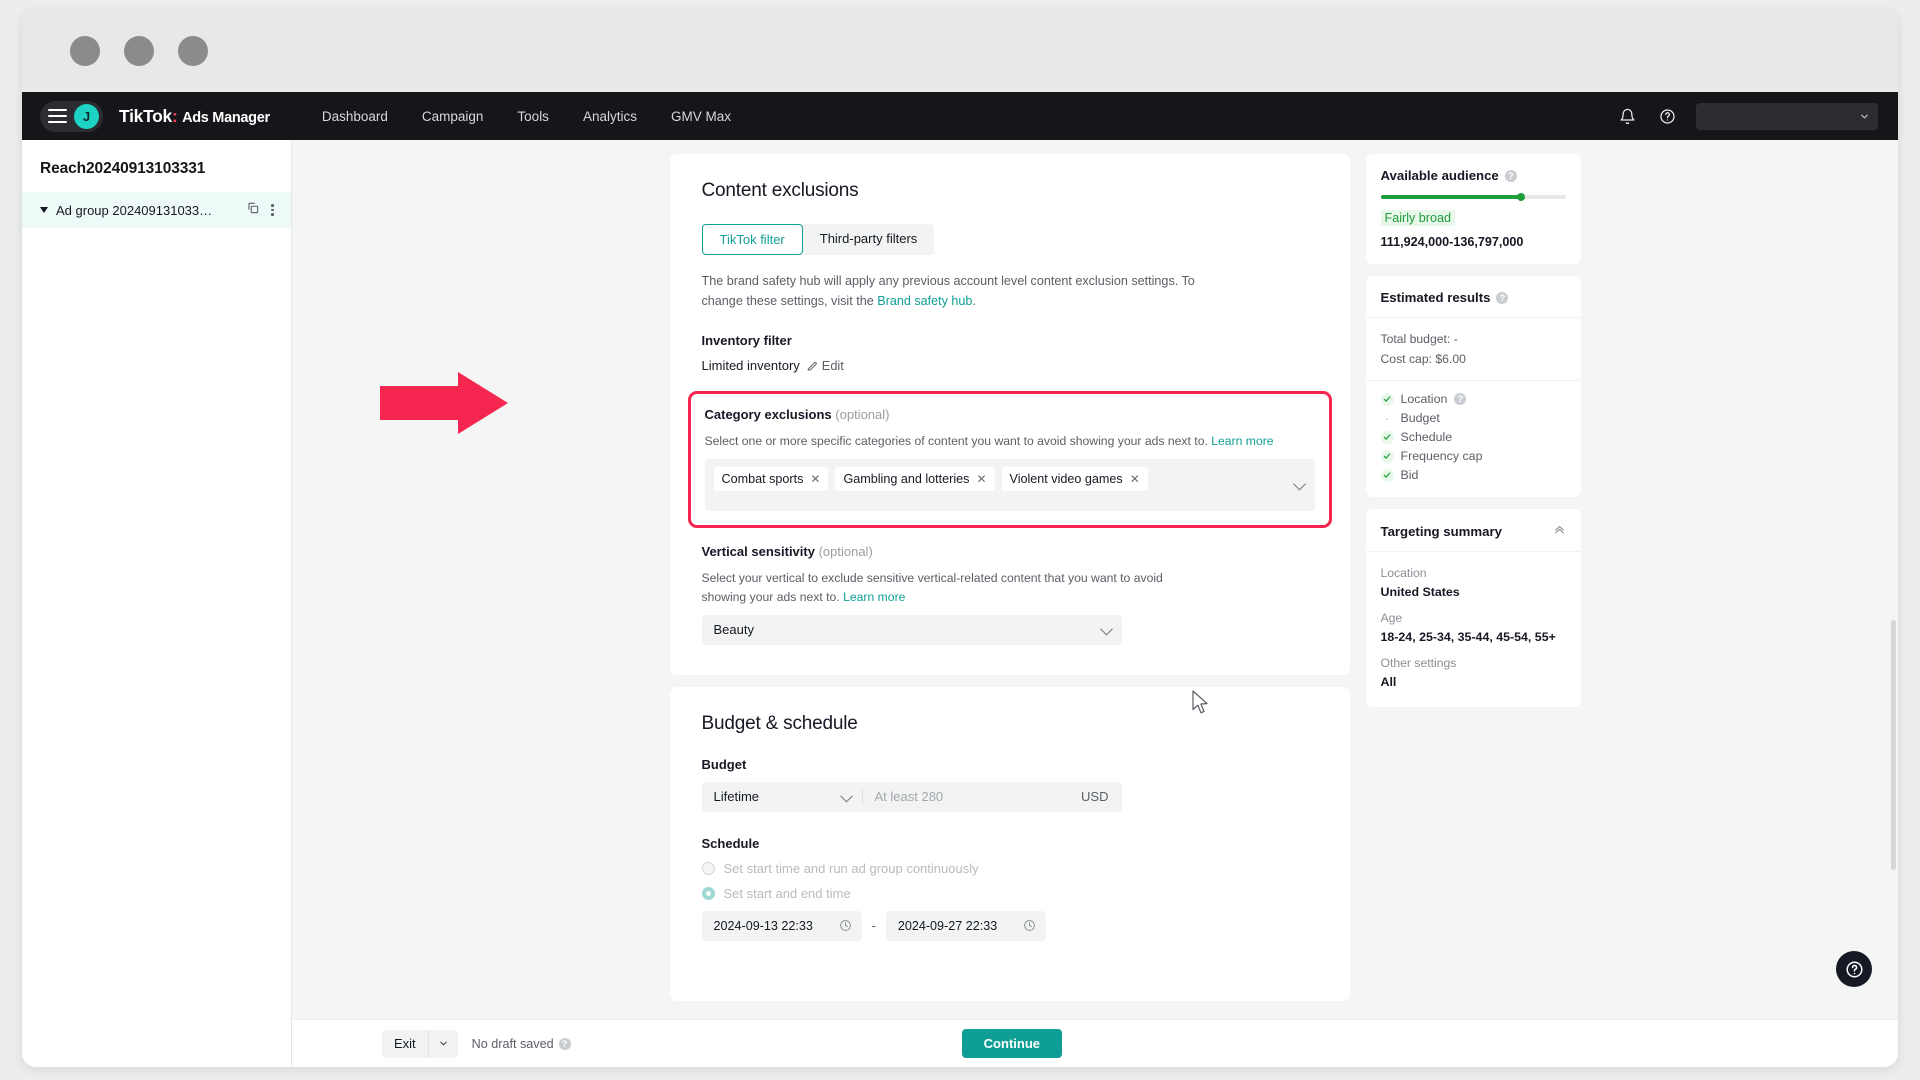 The image size is (1920, 1080). Describe the element at coordinates (1787, 116) in the screenshot. I see `account-selector` at that location.